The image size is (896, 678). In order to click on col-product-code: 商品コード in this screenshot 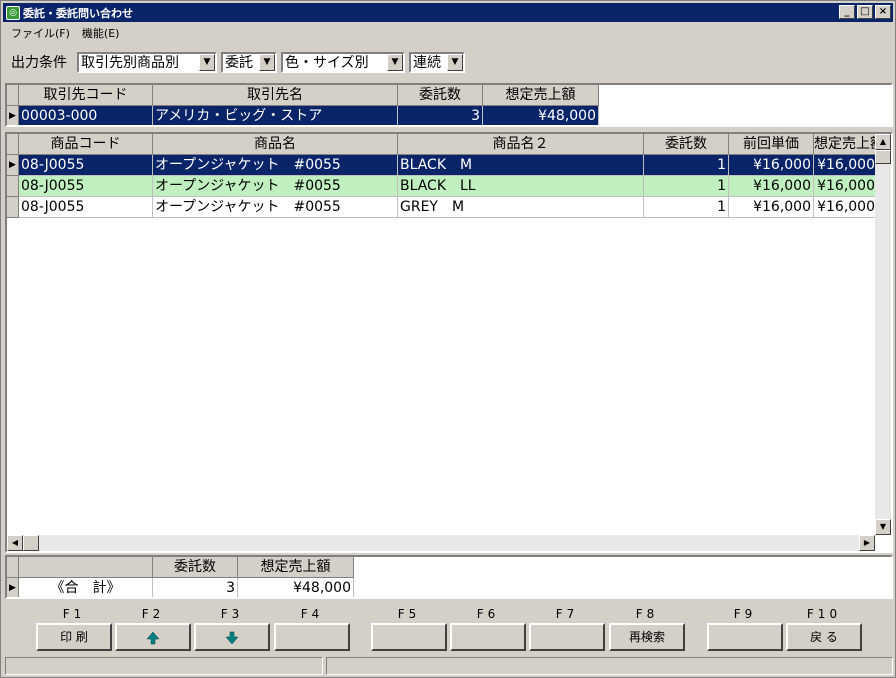, I will do `click(86, 144)`.